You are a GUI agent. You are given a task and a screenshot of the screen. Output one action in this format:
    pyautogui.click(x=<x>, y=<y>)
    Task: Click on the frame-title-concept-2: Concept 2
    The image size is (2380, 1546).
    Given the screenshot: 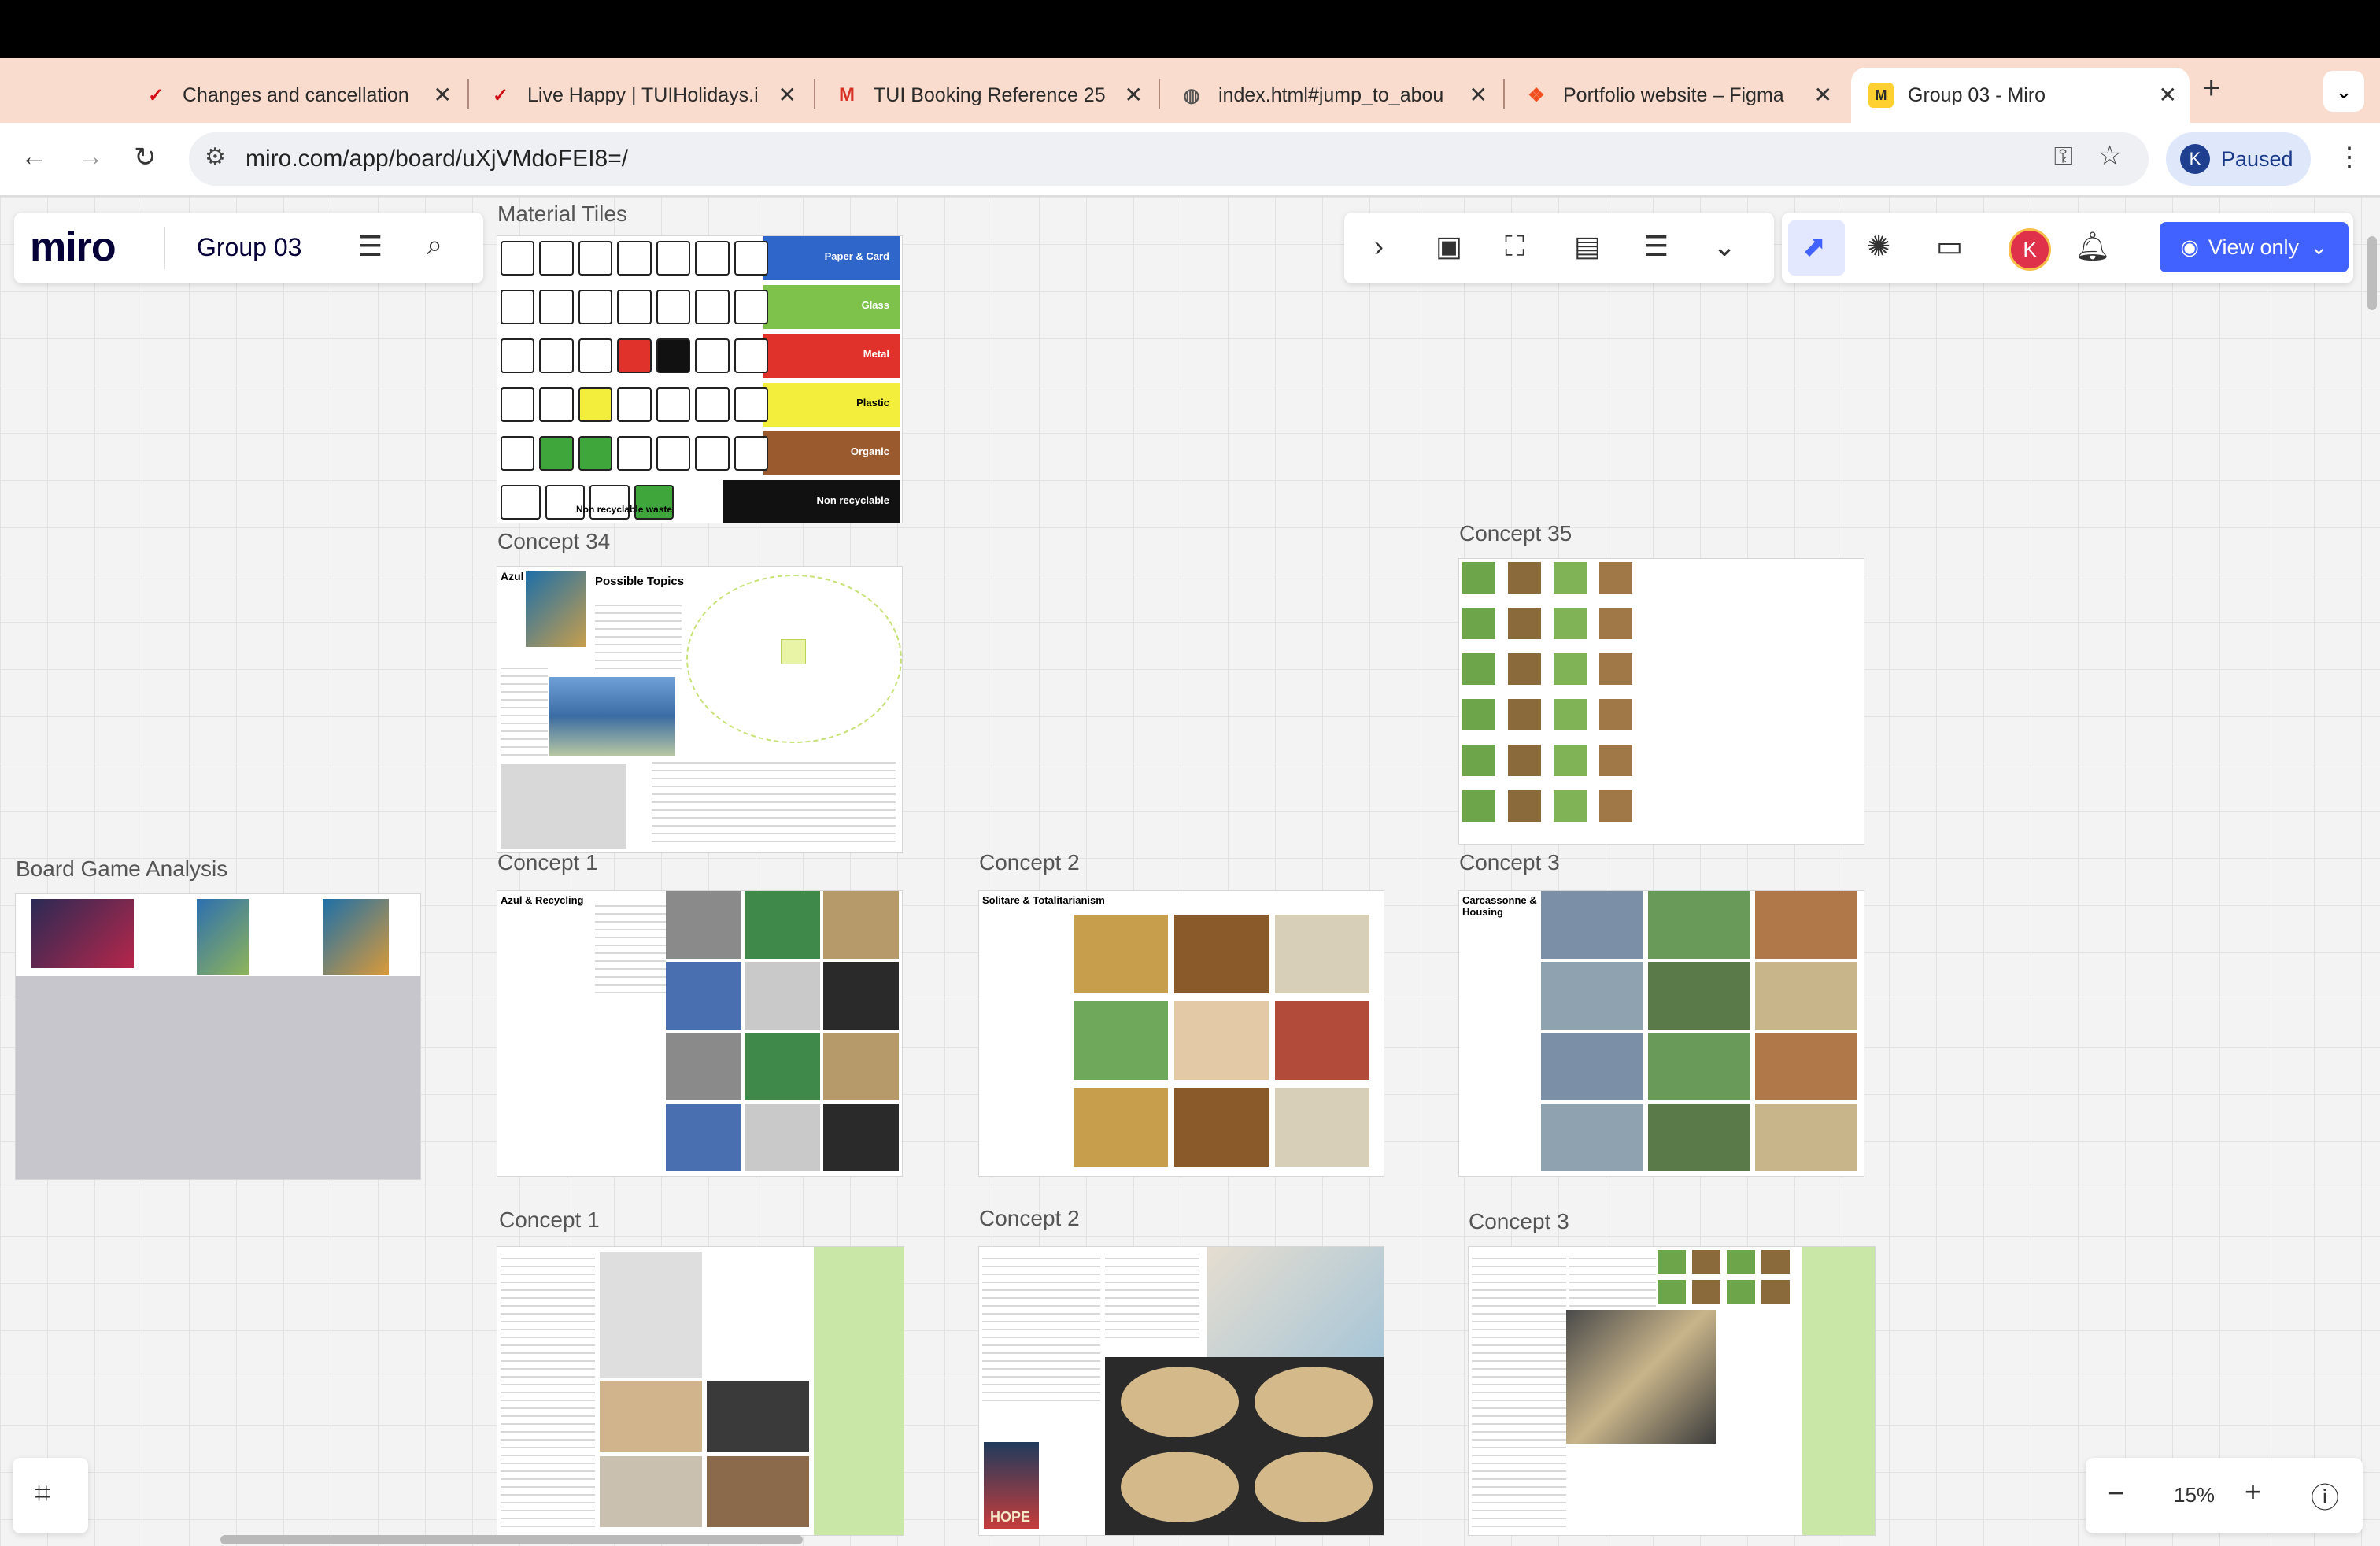 What is the action you would take?
    pyautogui.click(x=1029, y=862)
    